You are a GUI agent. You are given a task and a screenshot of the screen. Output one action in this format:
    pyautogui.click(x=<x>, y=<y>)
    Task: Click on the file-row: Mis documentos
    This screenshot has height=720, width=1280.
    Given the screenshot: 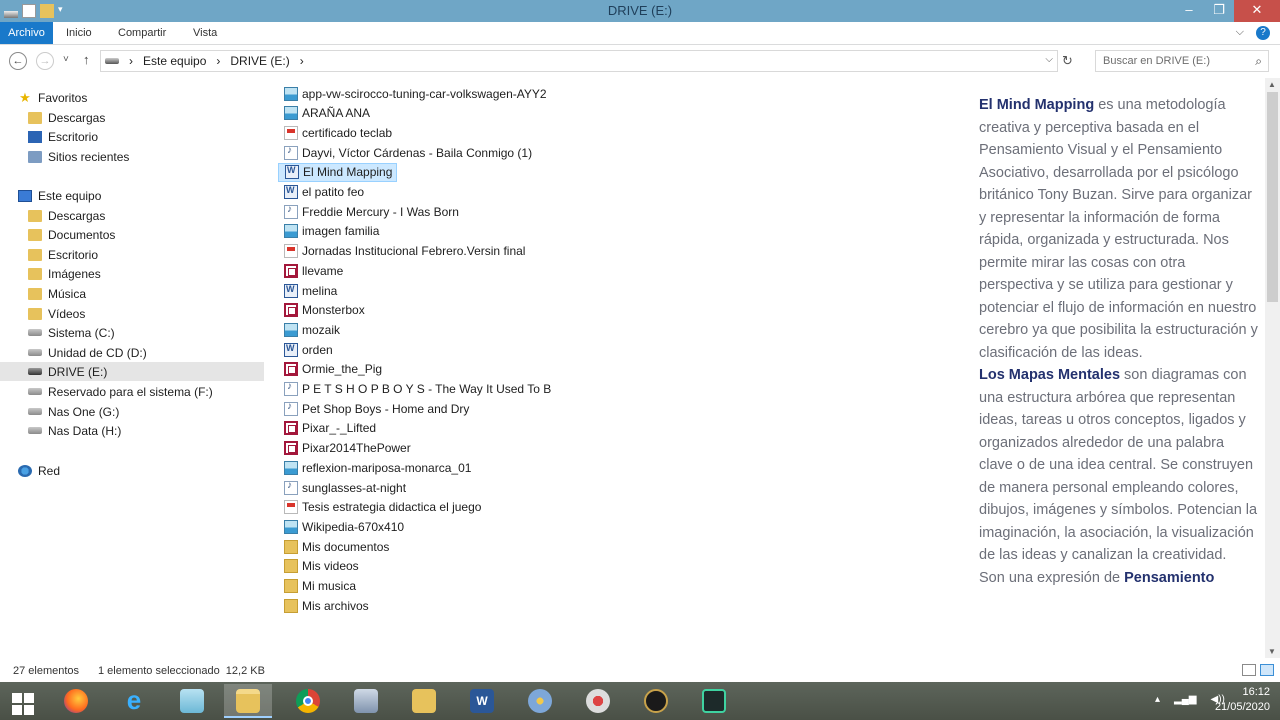 What is the action you would take?
    pyautogui.click(x=335, y=546)
    